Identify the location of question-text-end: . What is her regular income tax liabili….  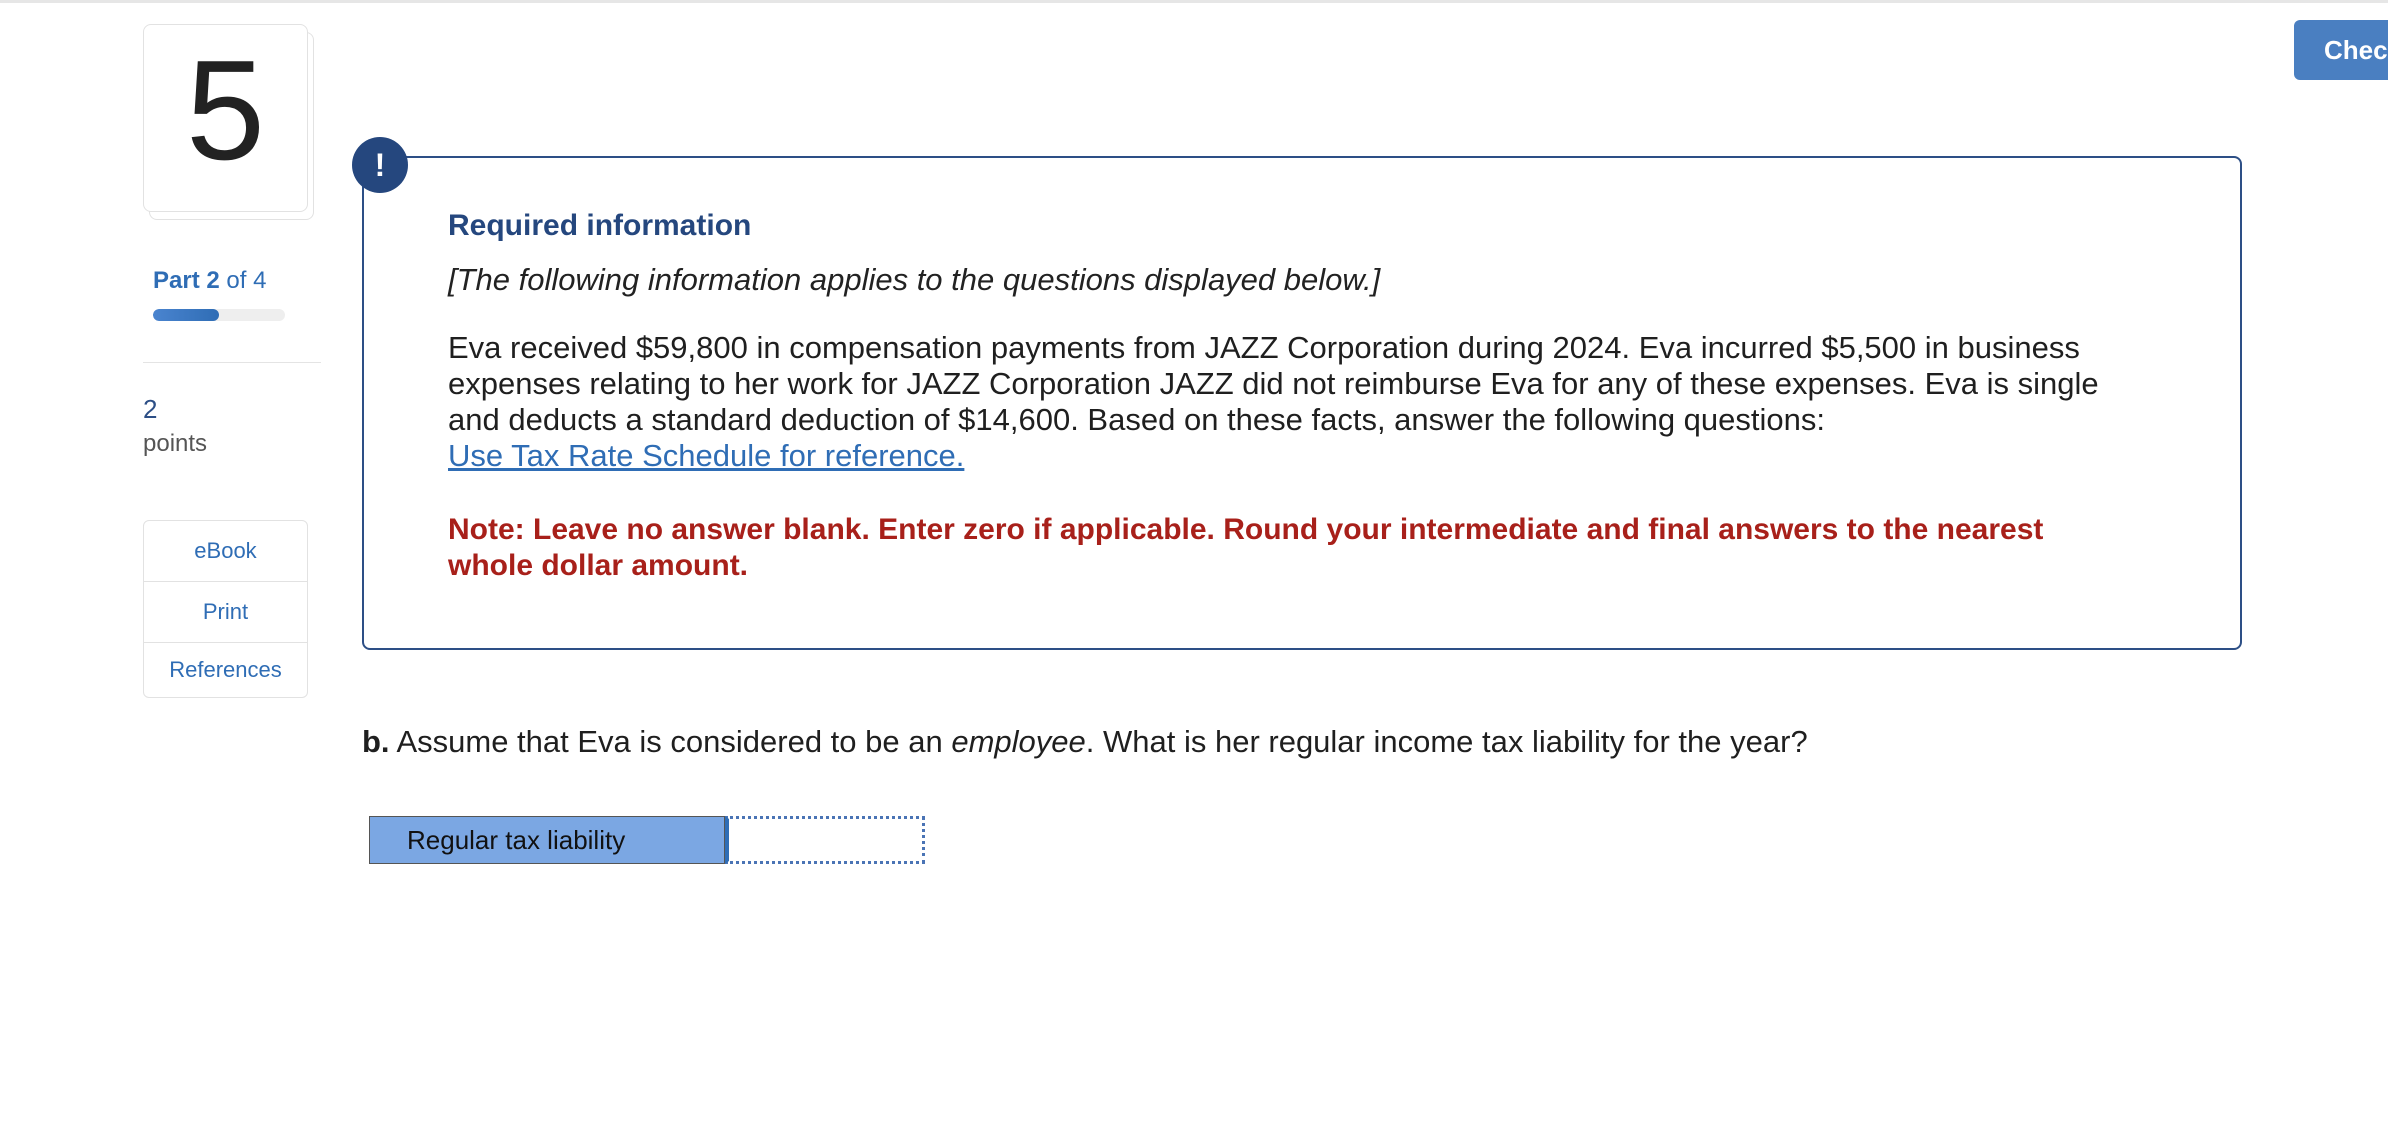
(1446, 741).